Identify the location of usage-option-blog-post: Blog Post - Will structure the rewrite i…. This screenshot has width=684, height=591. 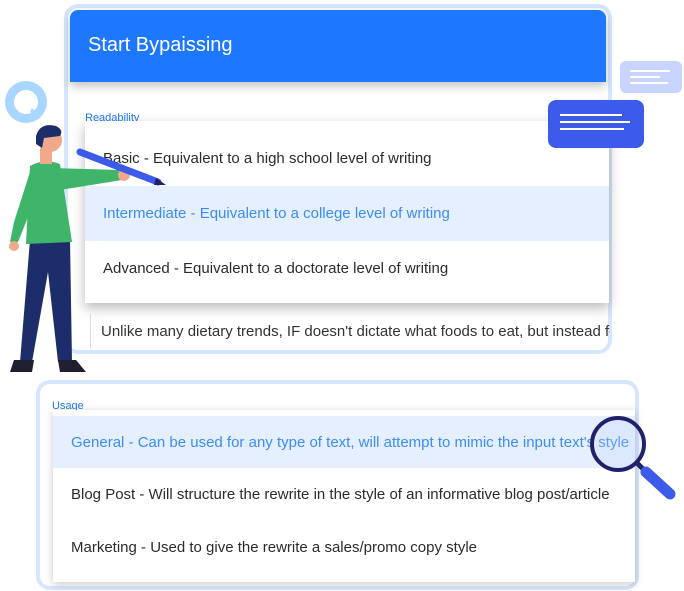
(344, 494).